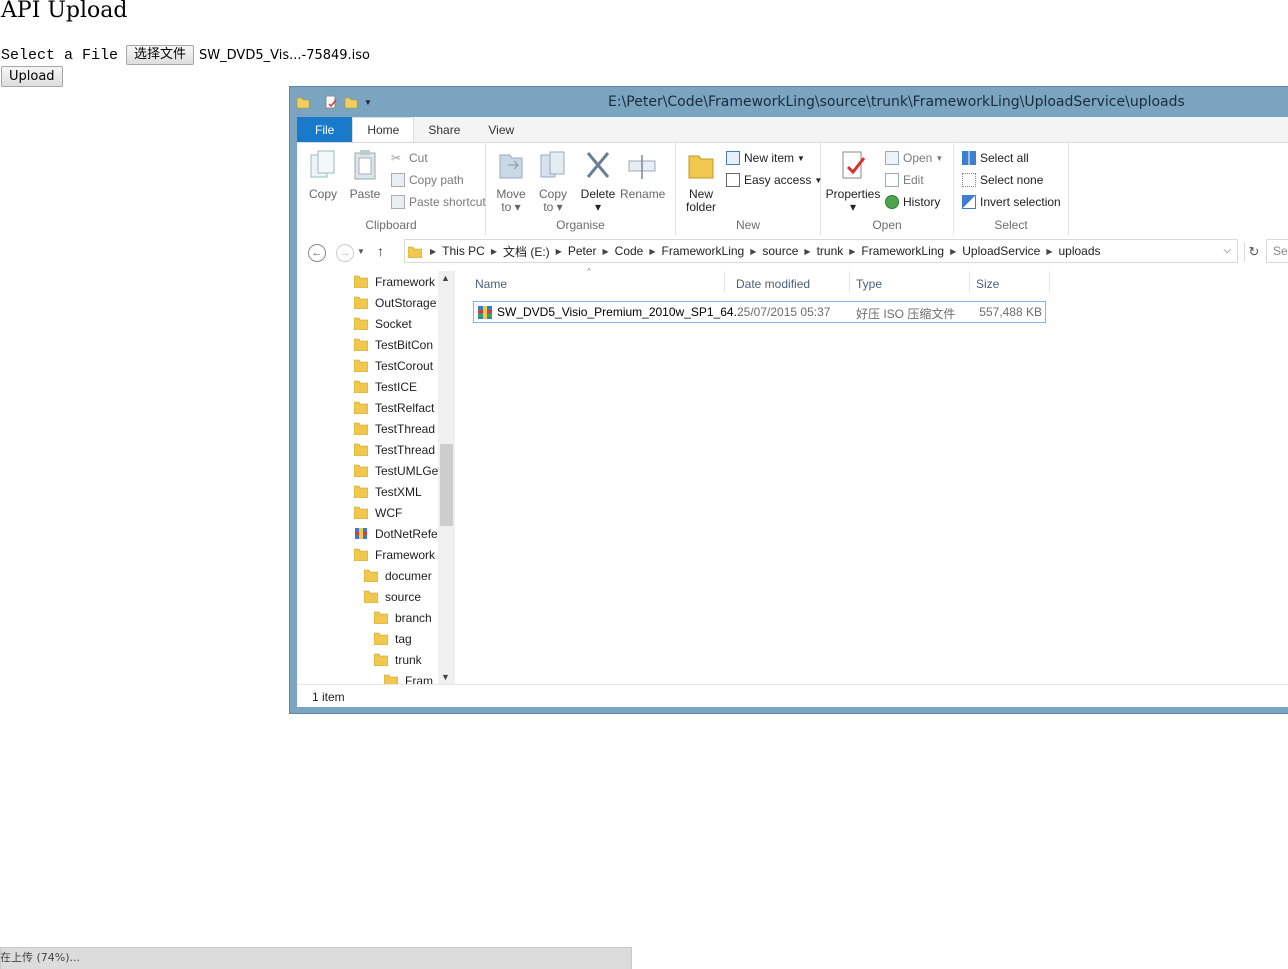 Image resolution: width=1288 pixels, height=969 pixels. What do you see at coordinates (463, 251) in the screenshot?
I see `breadcrumb-this-pc: This PC` at bounding box center [463, 251].